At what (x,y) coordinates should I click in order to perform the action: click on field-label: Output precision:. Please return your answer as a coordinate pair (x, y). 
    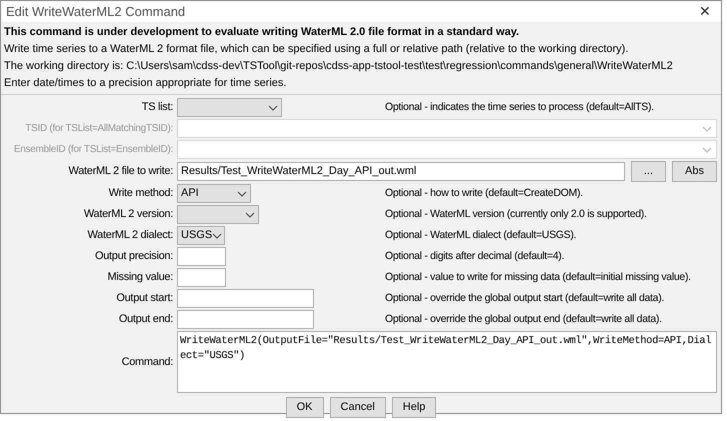
    Looking at the image, I should click on (134, 256).